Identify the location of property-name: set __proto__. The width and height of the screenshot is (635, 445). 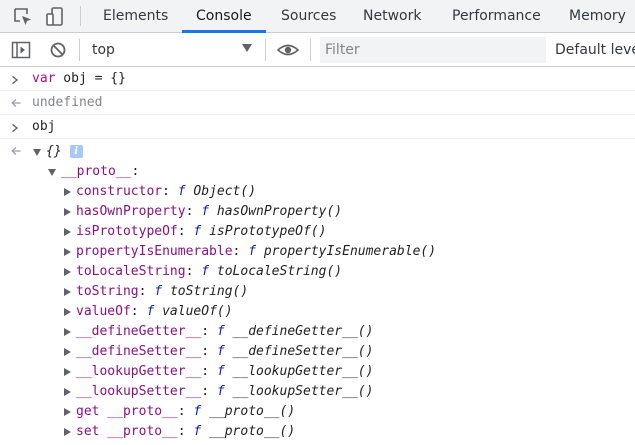
(127, 431).